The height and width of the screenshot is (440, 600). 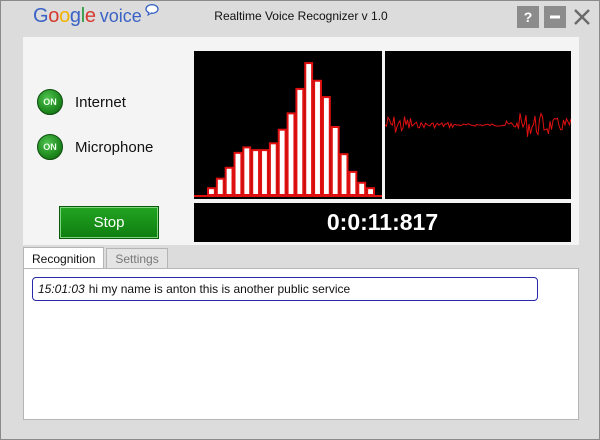 I want to click on internet-label: Internet, so click(x=100, y=102).